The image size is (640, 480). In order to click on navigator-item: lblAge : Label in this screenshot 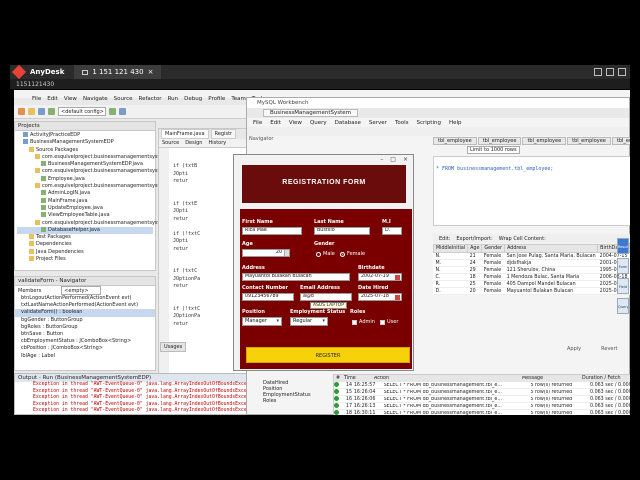, I will do `click(85, 356)`.